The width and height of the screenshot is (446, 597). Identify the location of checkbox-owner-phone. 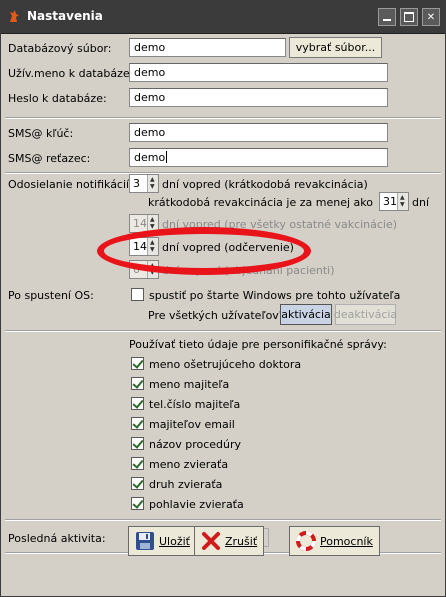
(137, 403).